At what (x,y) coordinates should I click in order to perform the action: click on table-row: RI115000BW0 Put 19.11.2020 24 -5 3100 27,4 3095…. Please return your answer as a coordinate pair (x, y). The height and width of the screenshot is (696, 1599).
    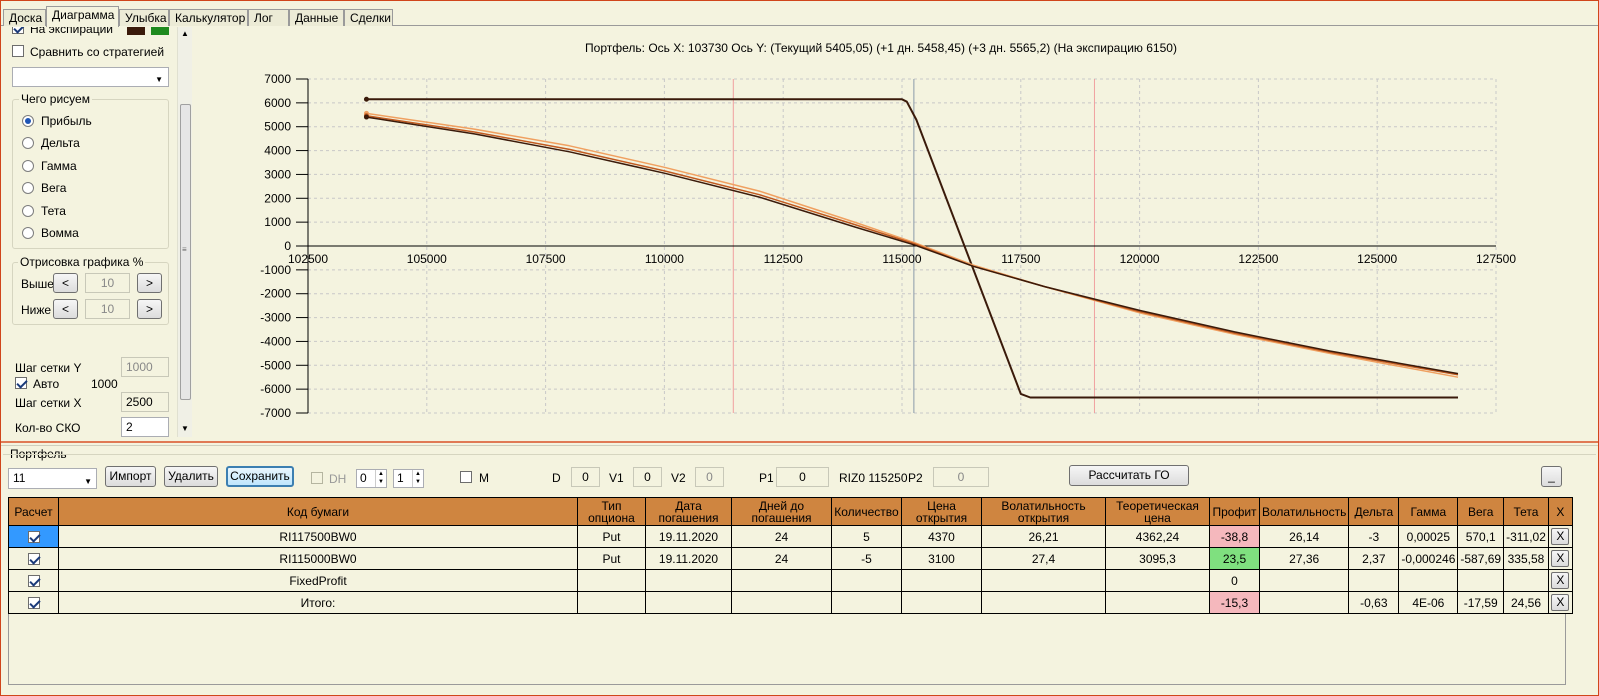
    Looking at the image, I should click on (790, 558).